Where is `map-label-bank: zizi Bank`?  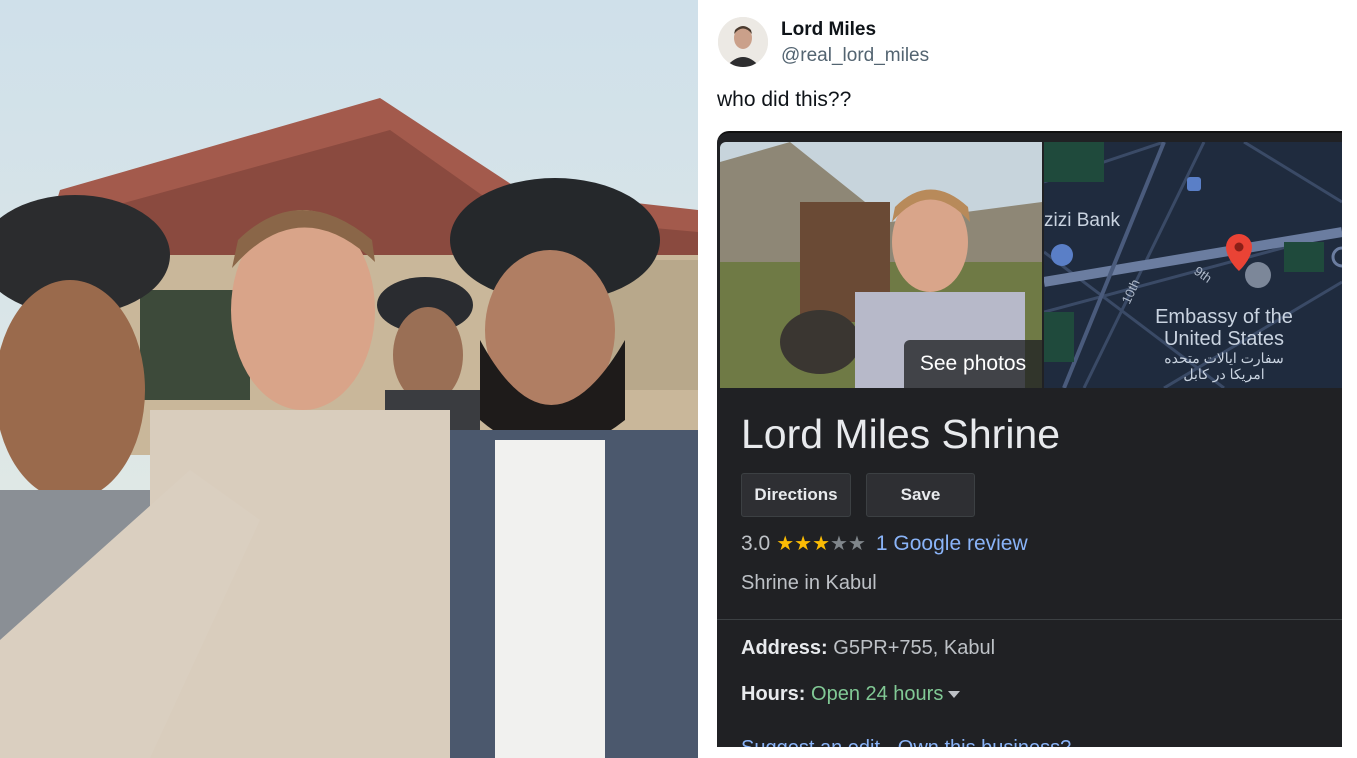 map-label-bank: zizi Bank is located at coordinates (1082, 220).